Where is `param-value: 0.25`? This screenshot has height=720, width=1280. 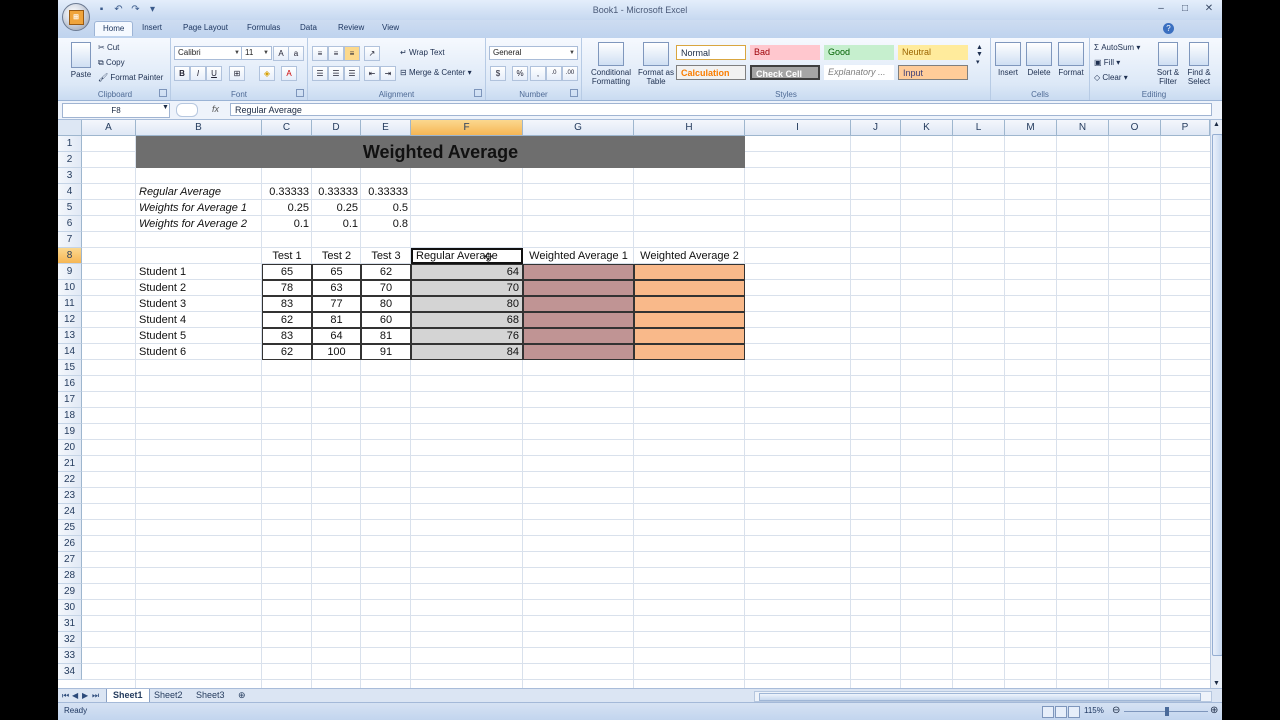
param-value: 0.25 is located at coordinates (287, 208).